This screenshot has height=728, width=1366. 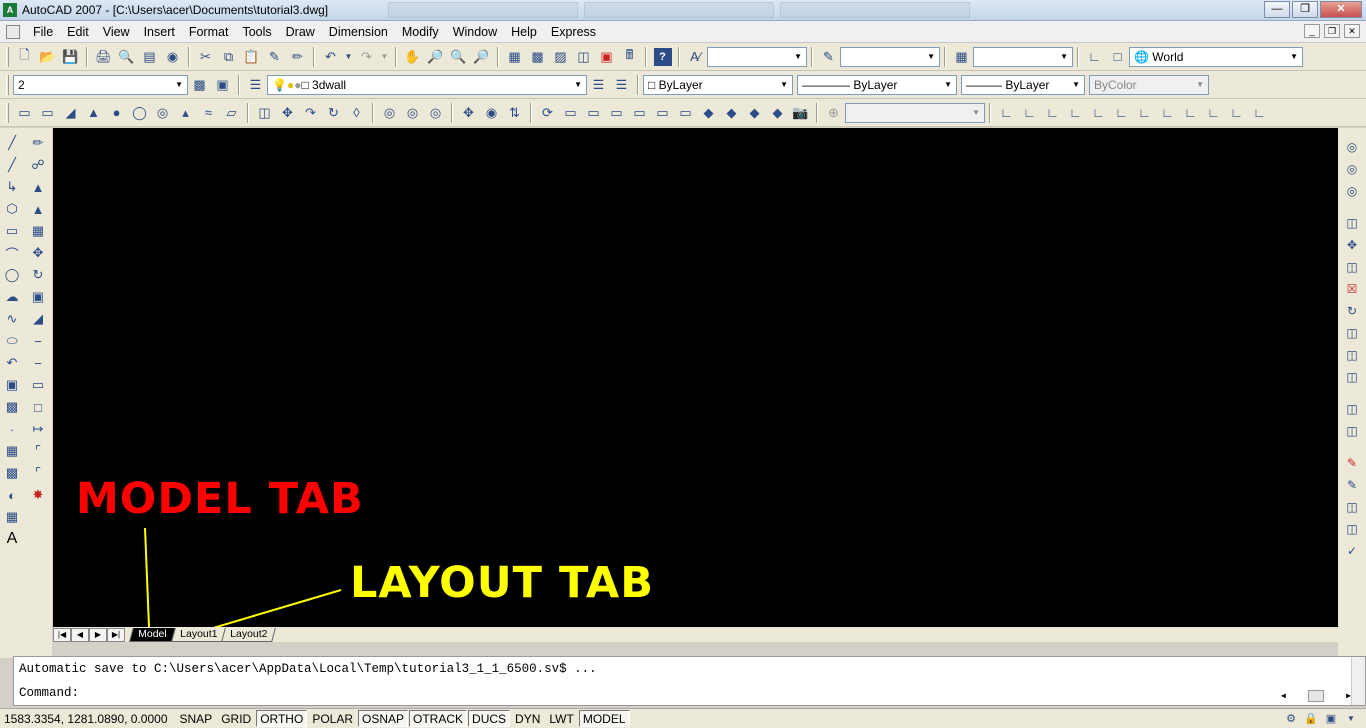 I want to click on revolve-icon: ↻, so click(x=334, y=113).